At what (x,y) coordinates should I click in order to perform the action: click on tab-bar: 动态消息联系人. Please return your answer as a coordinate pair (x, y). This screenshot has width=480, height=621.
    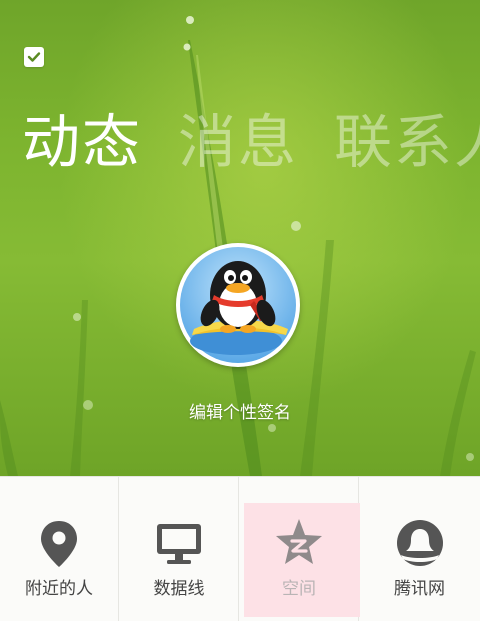
    Looking at the image, I should click on (251, 142).